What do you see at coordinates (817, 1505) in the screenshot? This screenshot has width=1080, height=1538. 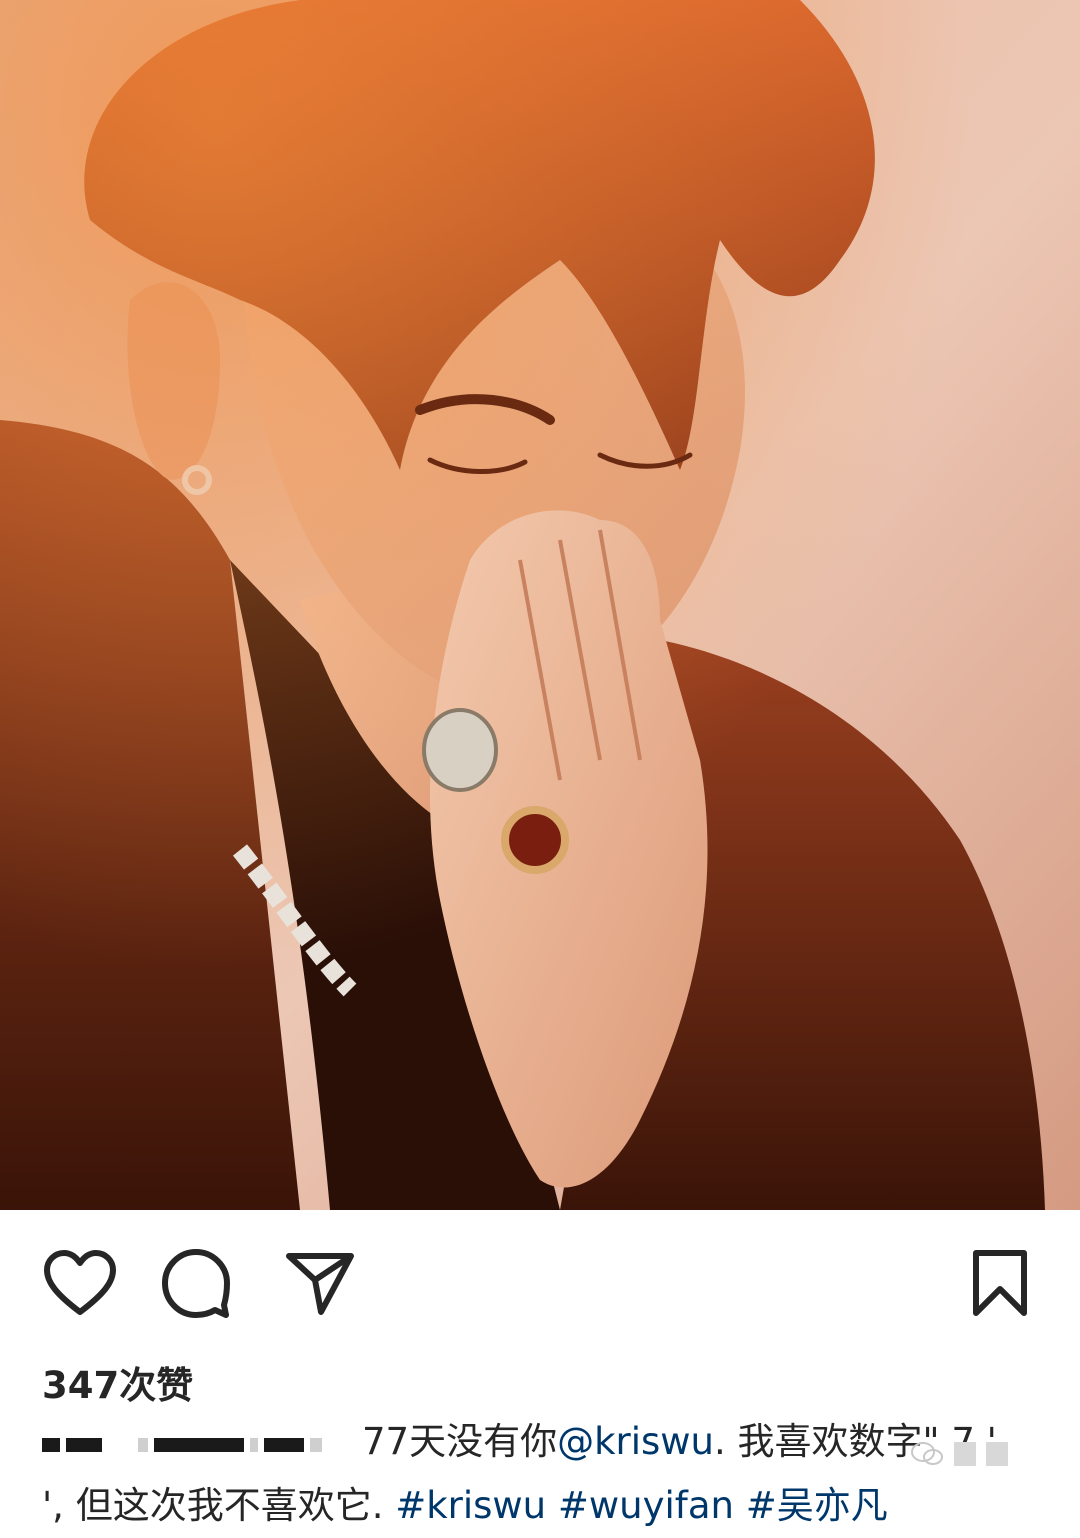 I see `hashtag-link: #吴亦凡` at bounding box center [817, 1505].